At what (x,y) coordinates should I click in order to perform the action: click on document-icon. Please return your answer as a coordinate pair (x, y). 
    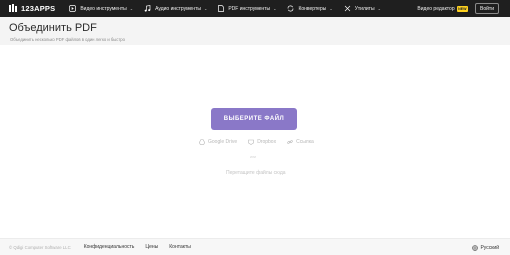
    Looking at the image, I should click on (221, 8).